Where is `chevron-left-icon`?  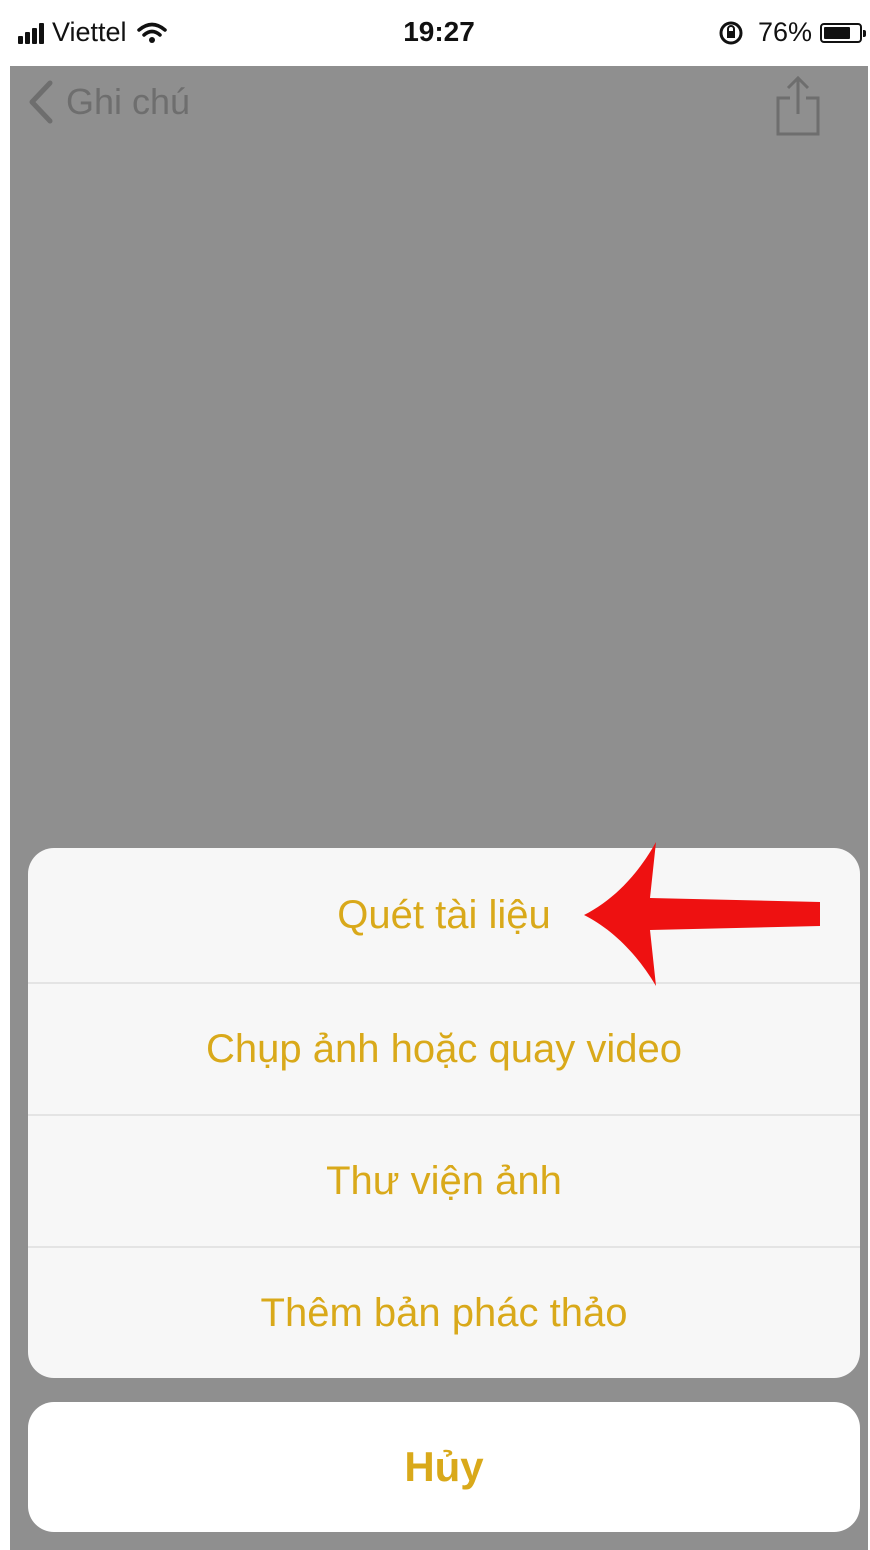
chevron-left-icon is located at coordinates (41, 102).